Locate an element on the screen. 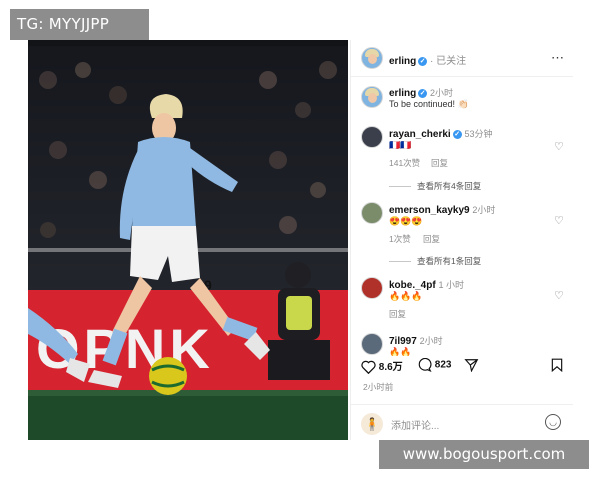  save-button is located at coordinates (557, 365).